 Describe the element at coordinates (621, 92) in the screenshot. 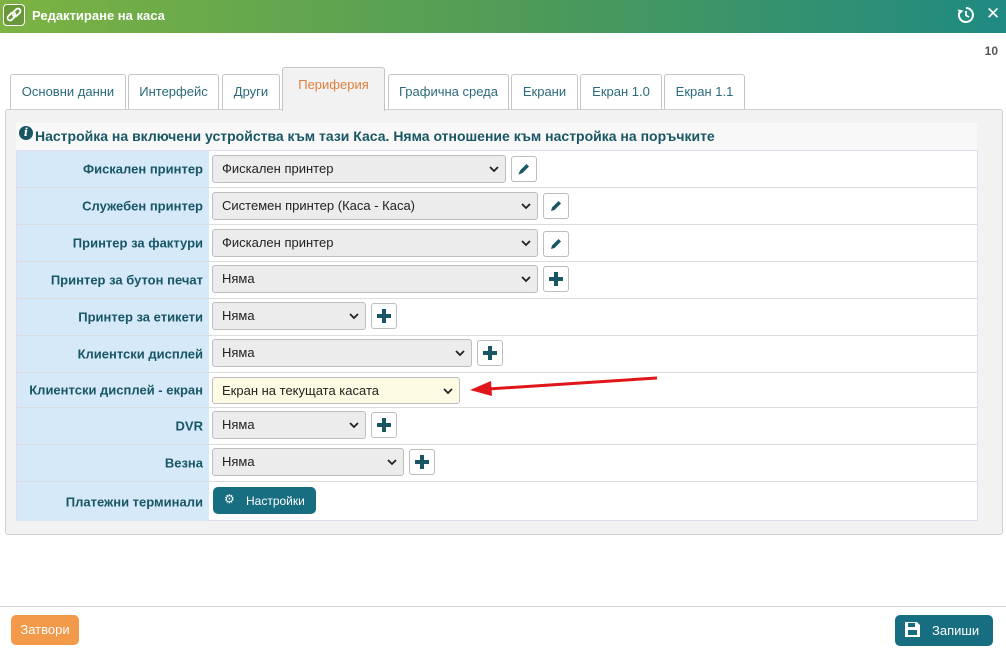

I see `tab-screen-1-0: Екран 1.0` at that location.